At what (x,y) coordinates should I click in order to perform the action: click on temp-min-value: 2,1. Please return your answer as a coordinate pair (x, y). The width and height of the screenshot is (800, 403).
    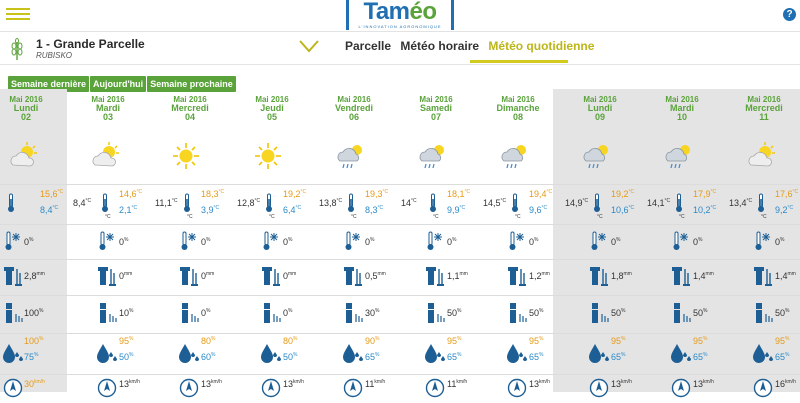
    Looking at the image, I should click on (125, 210).